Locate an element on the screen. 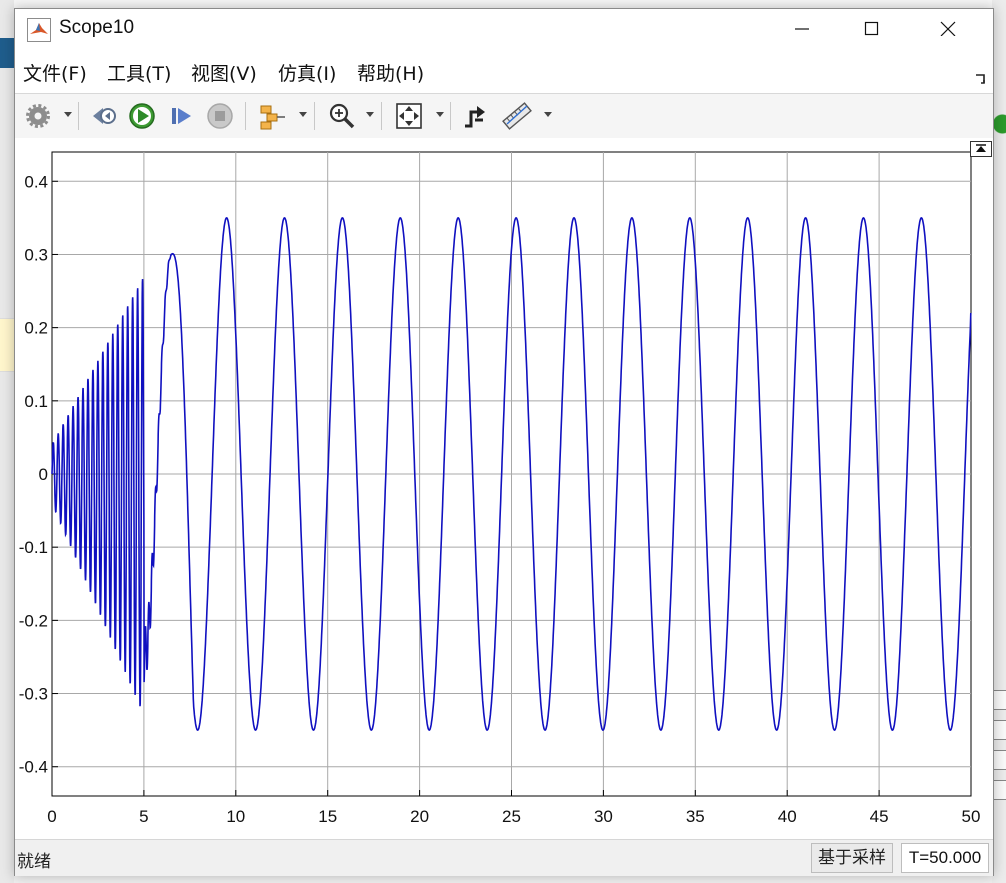 The height and width of the screenshot is (883, 1006). background-app-bar is located at coordinates (7, 53).